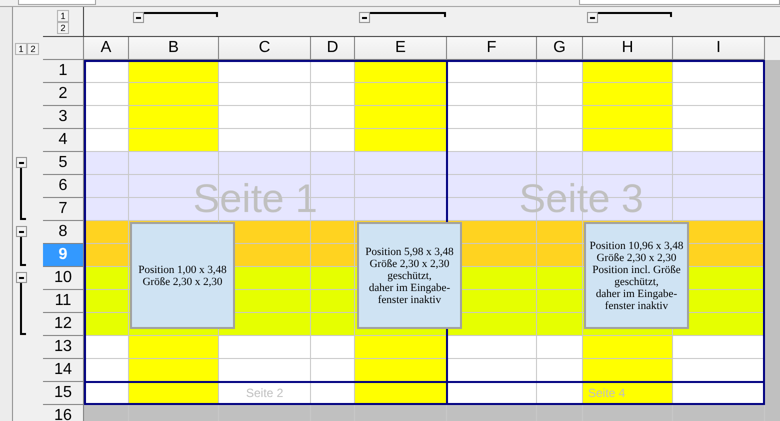  I want to click on row-header: 10, so click(63, 278).